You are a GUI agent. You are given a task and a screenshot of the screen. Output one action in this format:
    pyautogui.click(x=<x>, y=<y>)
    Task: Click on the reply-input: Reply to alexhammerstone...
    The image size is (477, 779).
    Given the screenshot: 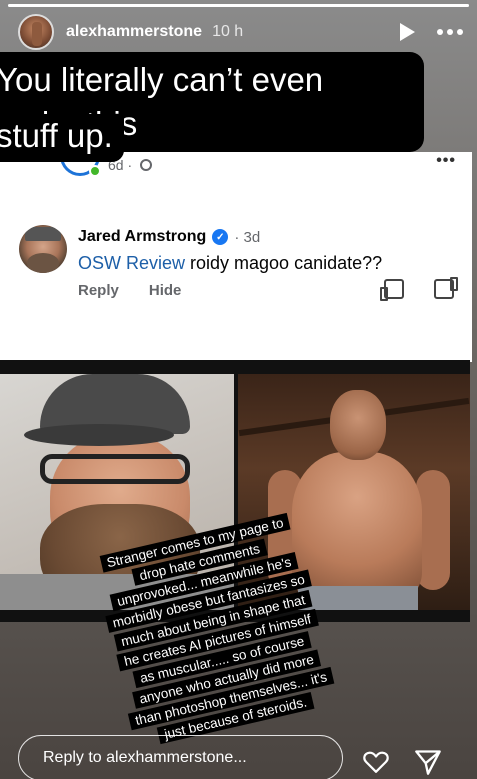 What is the action you would take?
    pyautogui.click(x=180, y=757)
    